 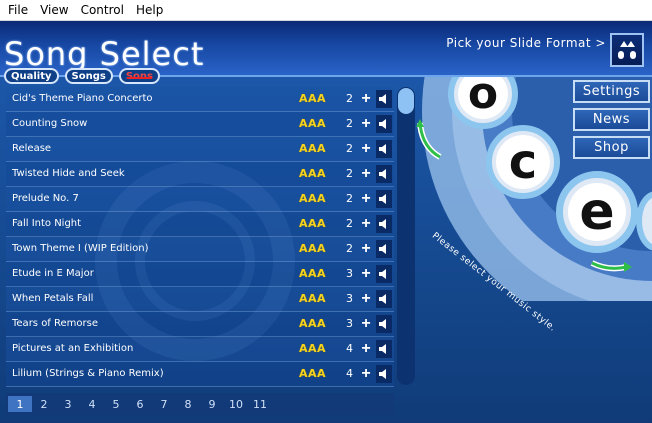 I want to click on news-button: News, so click(x=611, y=119).